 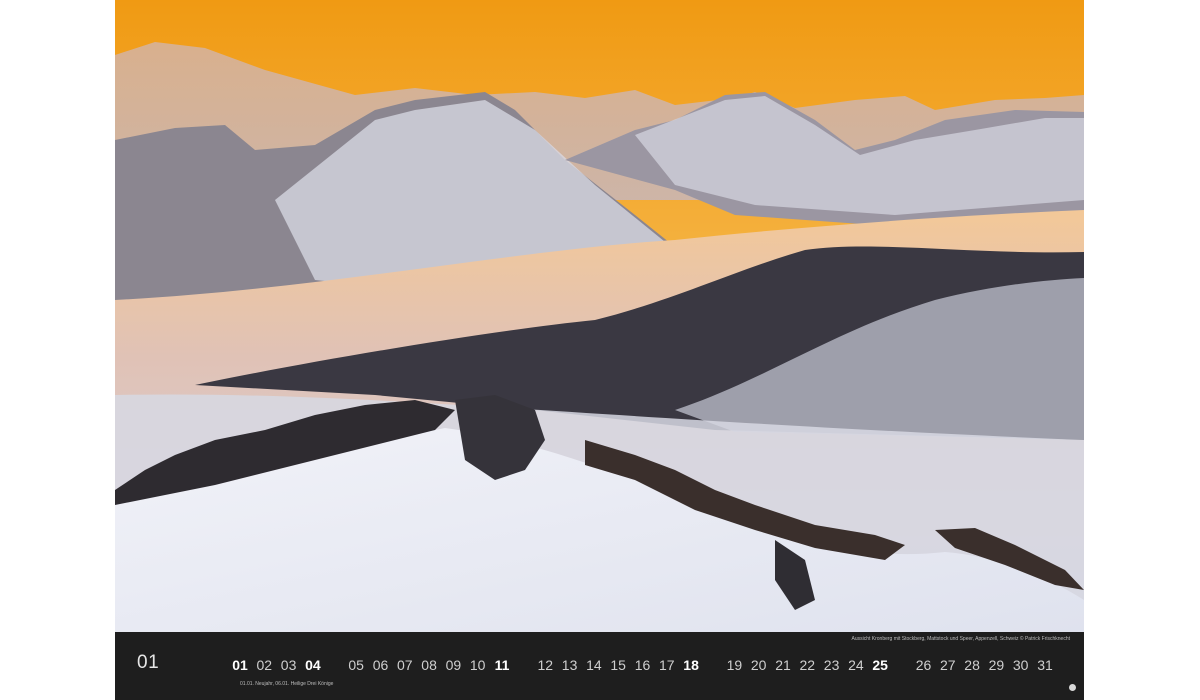 What do you see at coordinates (1072, 687) in the screenshot?
I see `page-marker-dot` at bounding box center [1072, 687].